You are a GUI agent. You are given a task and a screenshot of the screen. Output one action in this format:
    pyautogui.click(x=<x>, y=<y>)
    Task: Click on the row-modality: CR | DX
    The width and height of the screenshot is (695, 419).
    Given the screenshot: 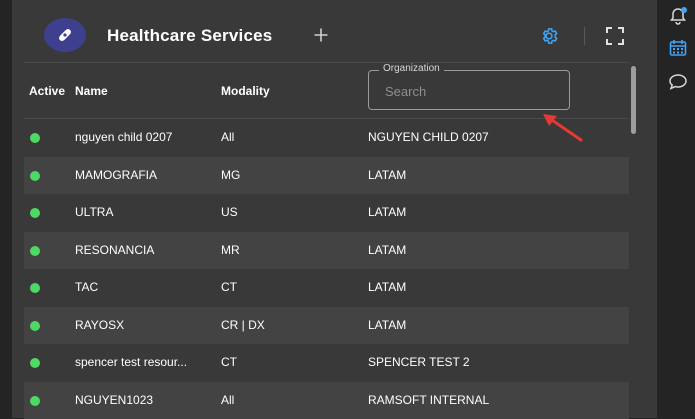 What is the action you would take?
    pyautogui.click(x=243, y=325)
    